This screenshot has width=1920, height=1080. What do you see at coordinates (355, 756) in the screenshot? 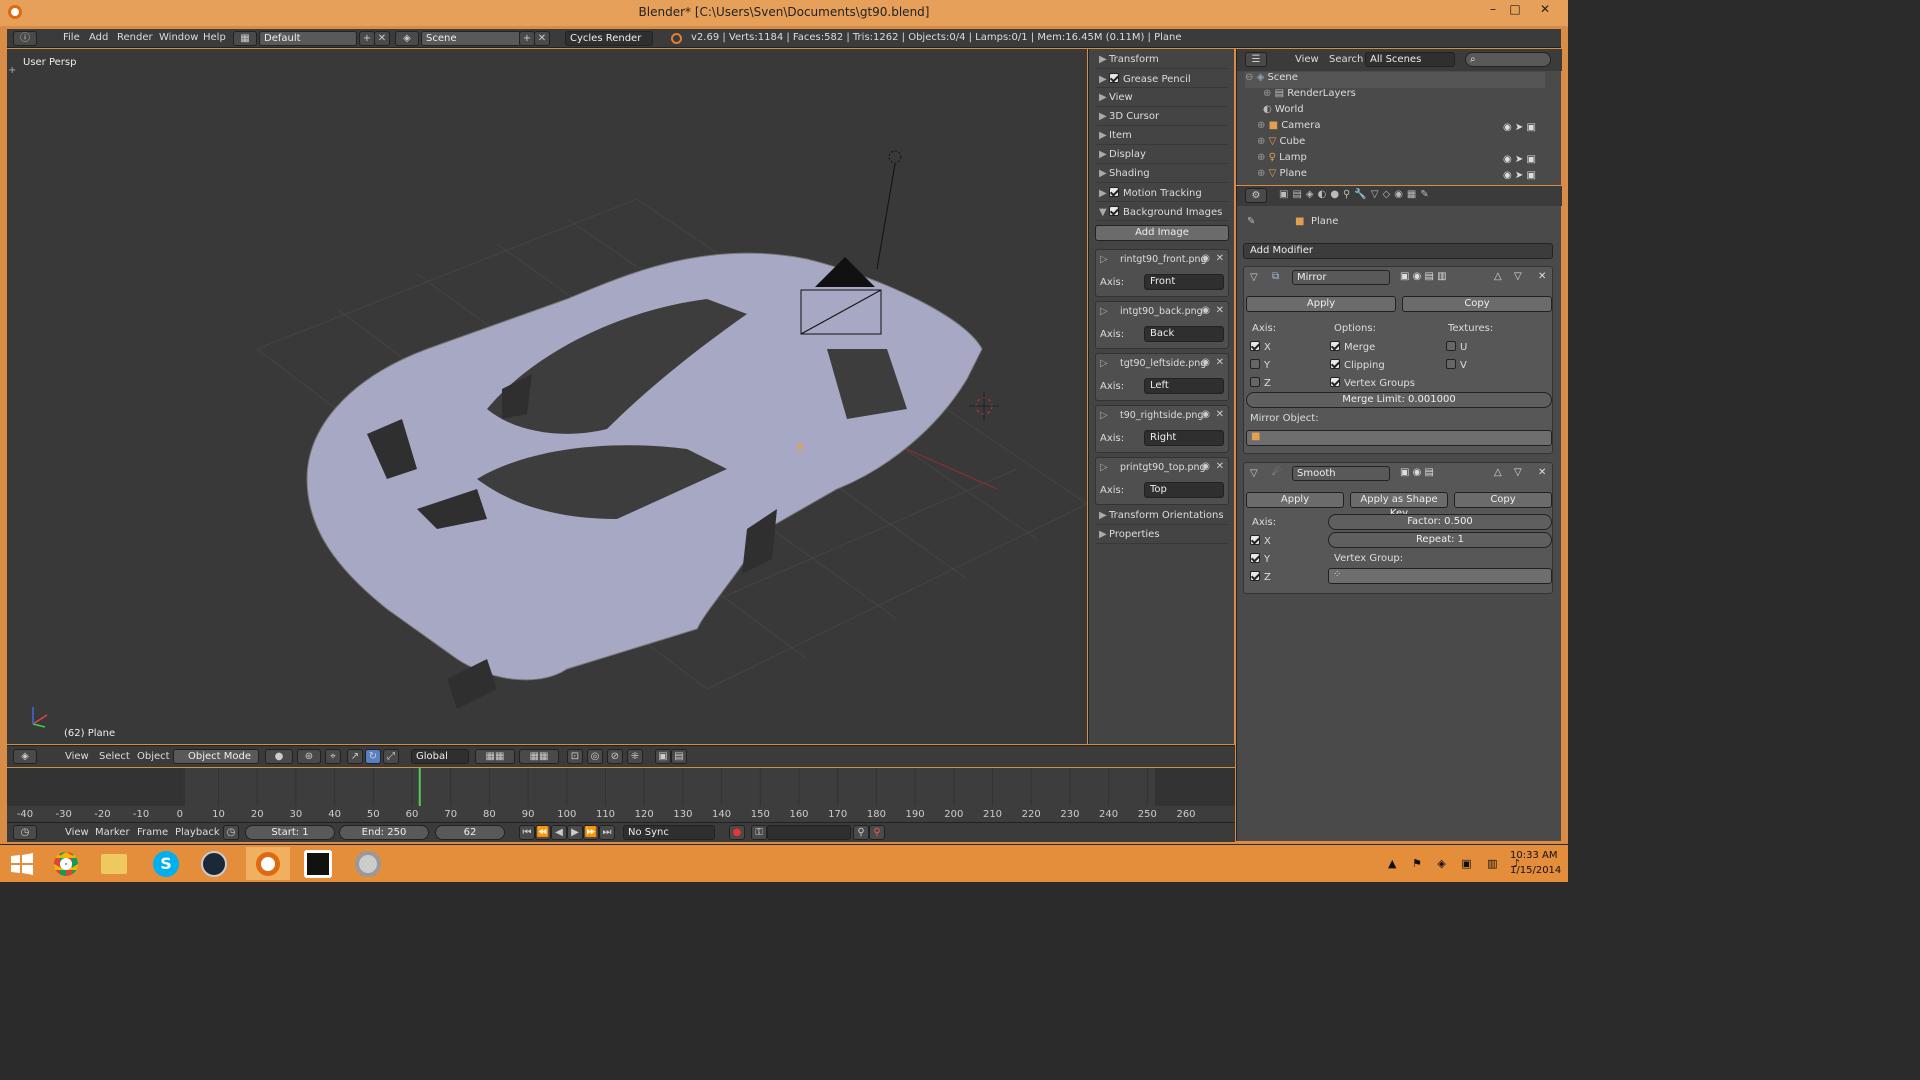
I see `translate-icon: ↗` at bounding box center [355, 756].